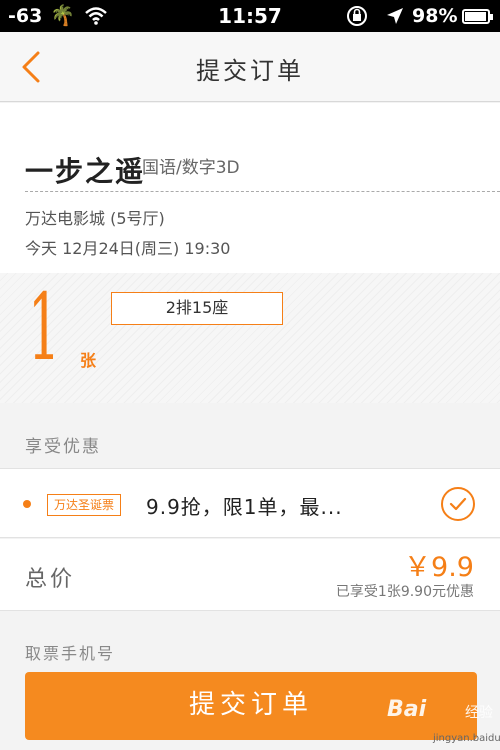  I want to click on discount-applied-text: 已享受1张9.90元优惠, so click(404, 592).